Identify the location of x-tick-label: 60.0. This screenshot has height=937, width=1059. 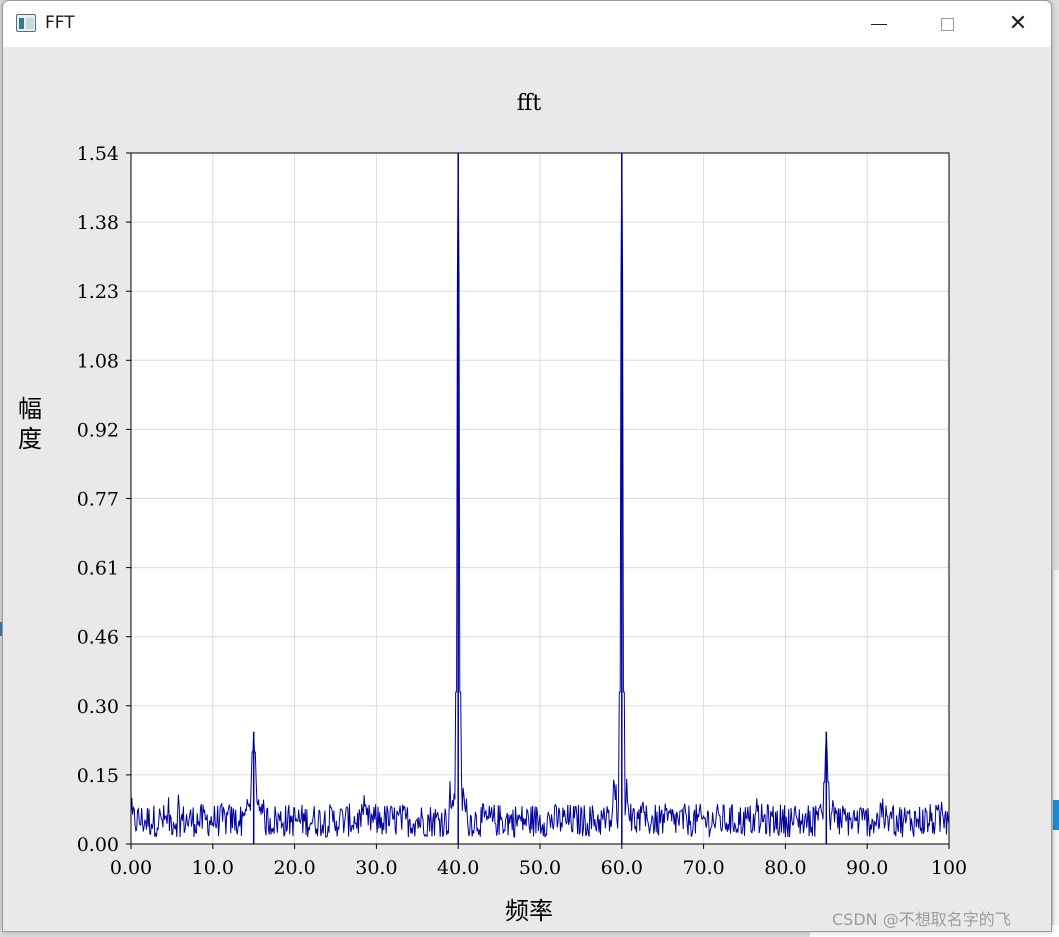
(622, 868).